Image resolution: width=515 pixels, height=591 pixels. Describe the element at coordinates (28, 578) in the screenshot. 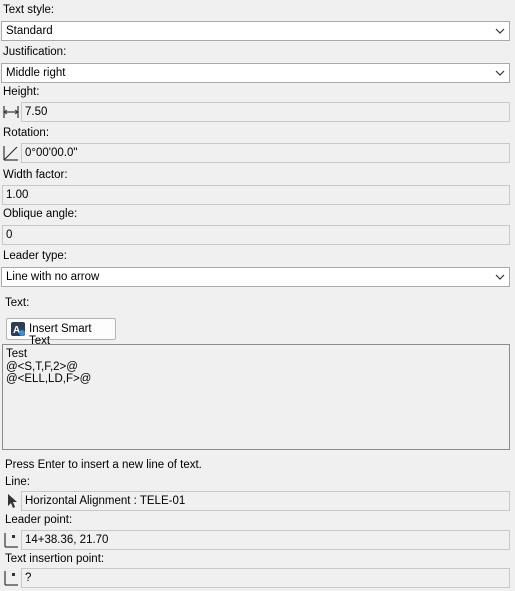

I see `text-insertion-point-value: ?` at that location.